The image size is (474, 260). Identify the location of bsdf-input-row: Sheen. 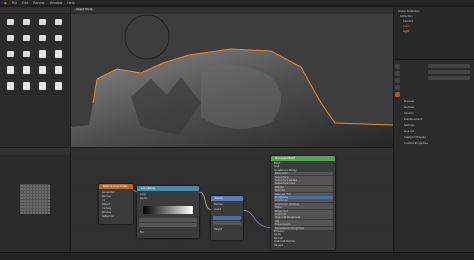
(303, 208).